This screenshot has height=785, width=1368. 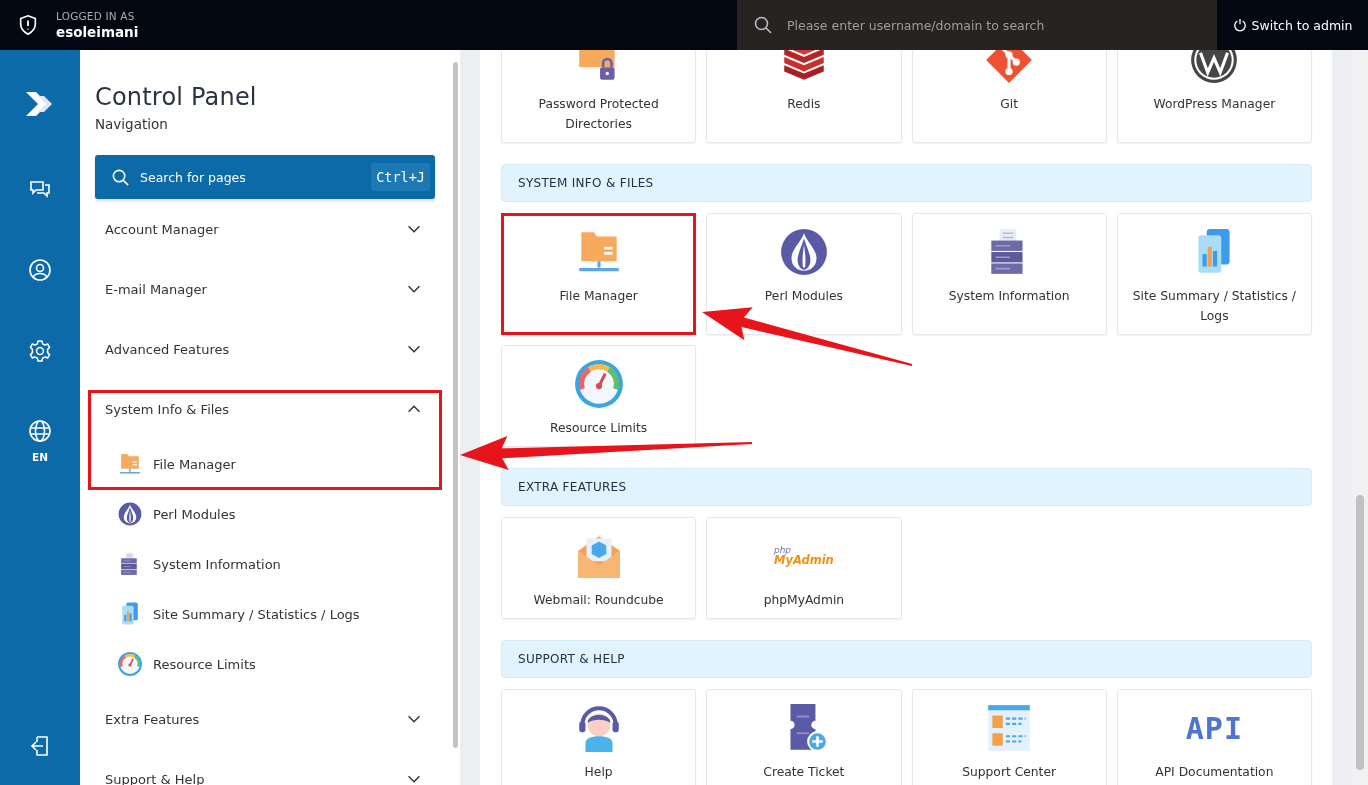 I want to click on feature-card: File Manager, so click(x=599, y=274).